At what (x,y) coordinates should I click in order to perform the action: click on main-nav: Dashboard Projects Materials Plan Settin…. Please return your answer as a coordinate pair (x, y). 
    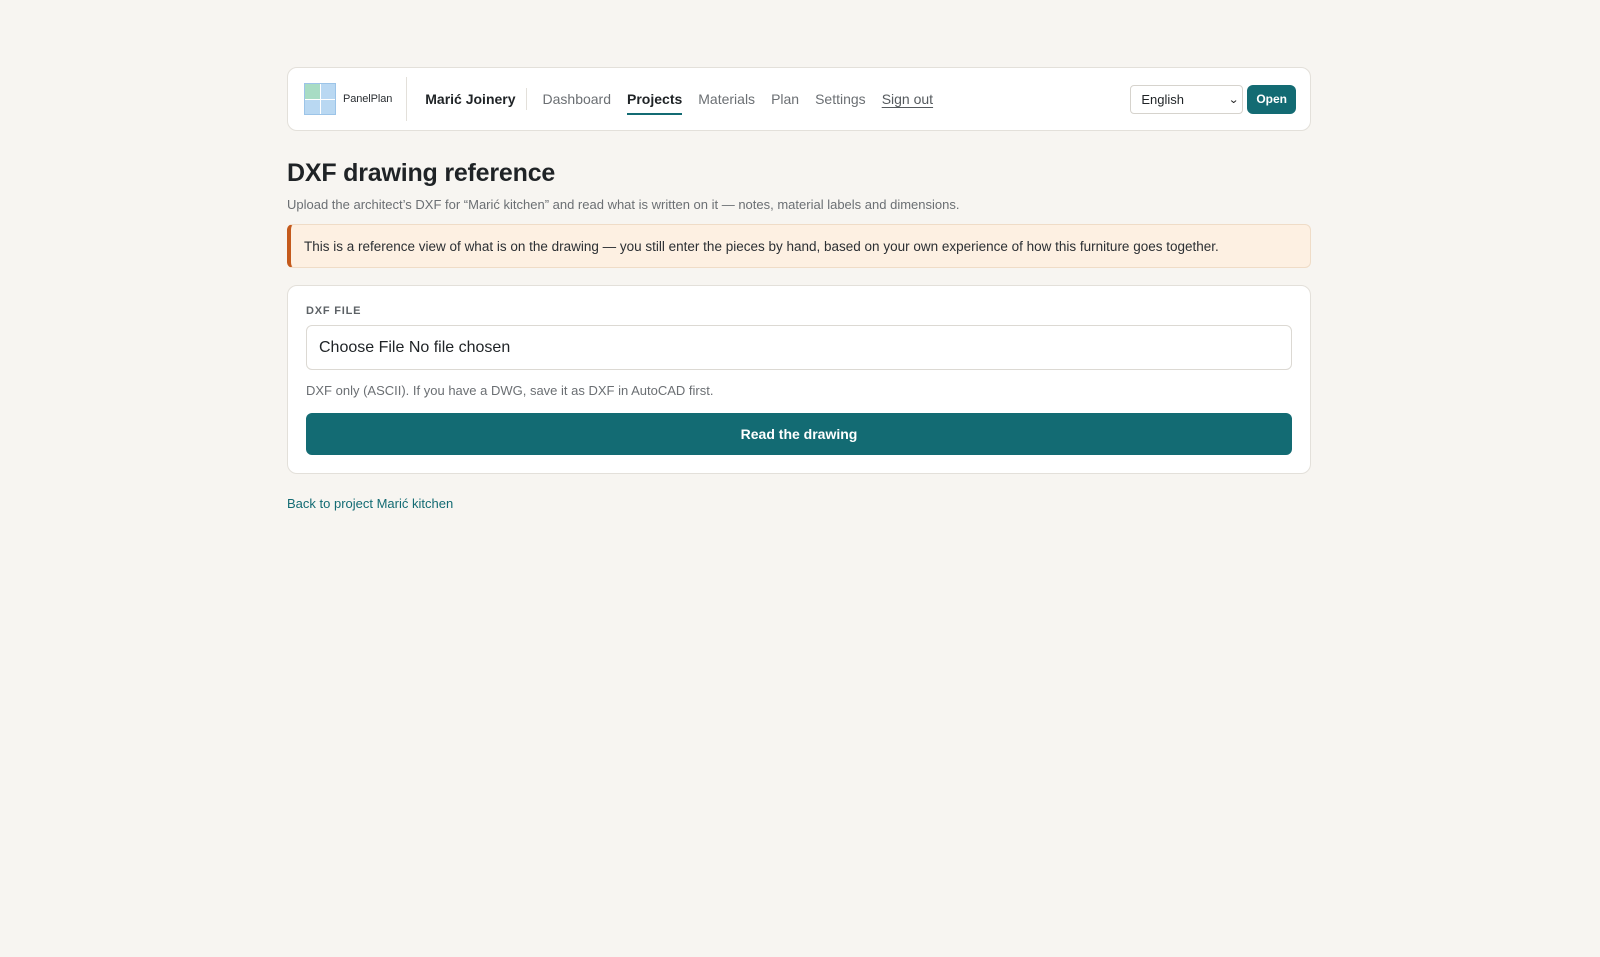
    Looking at the image, I should click on (738, 100).